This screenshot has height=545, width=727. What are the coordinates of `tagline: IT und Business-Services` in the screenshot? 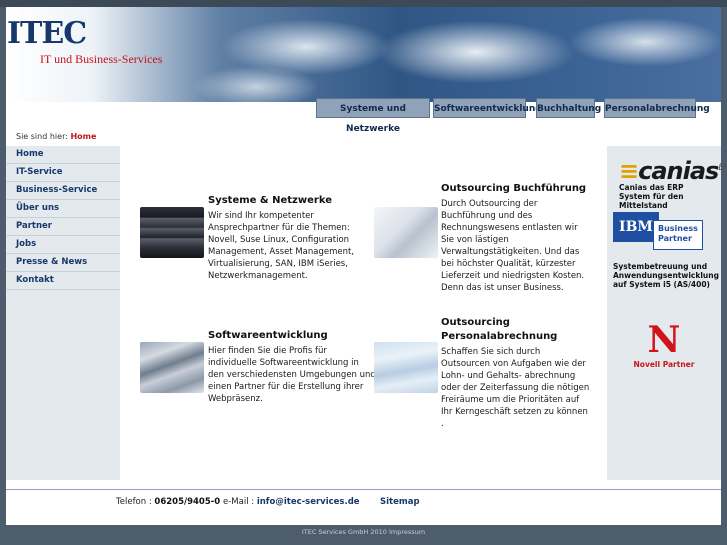 It's located at (101, 59).